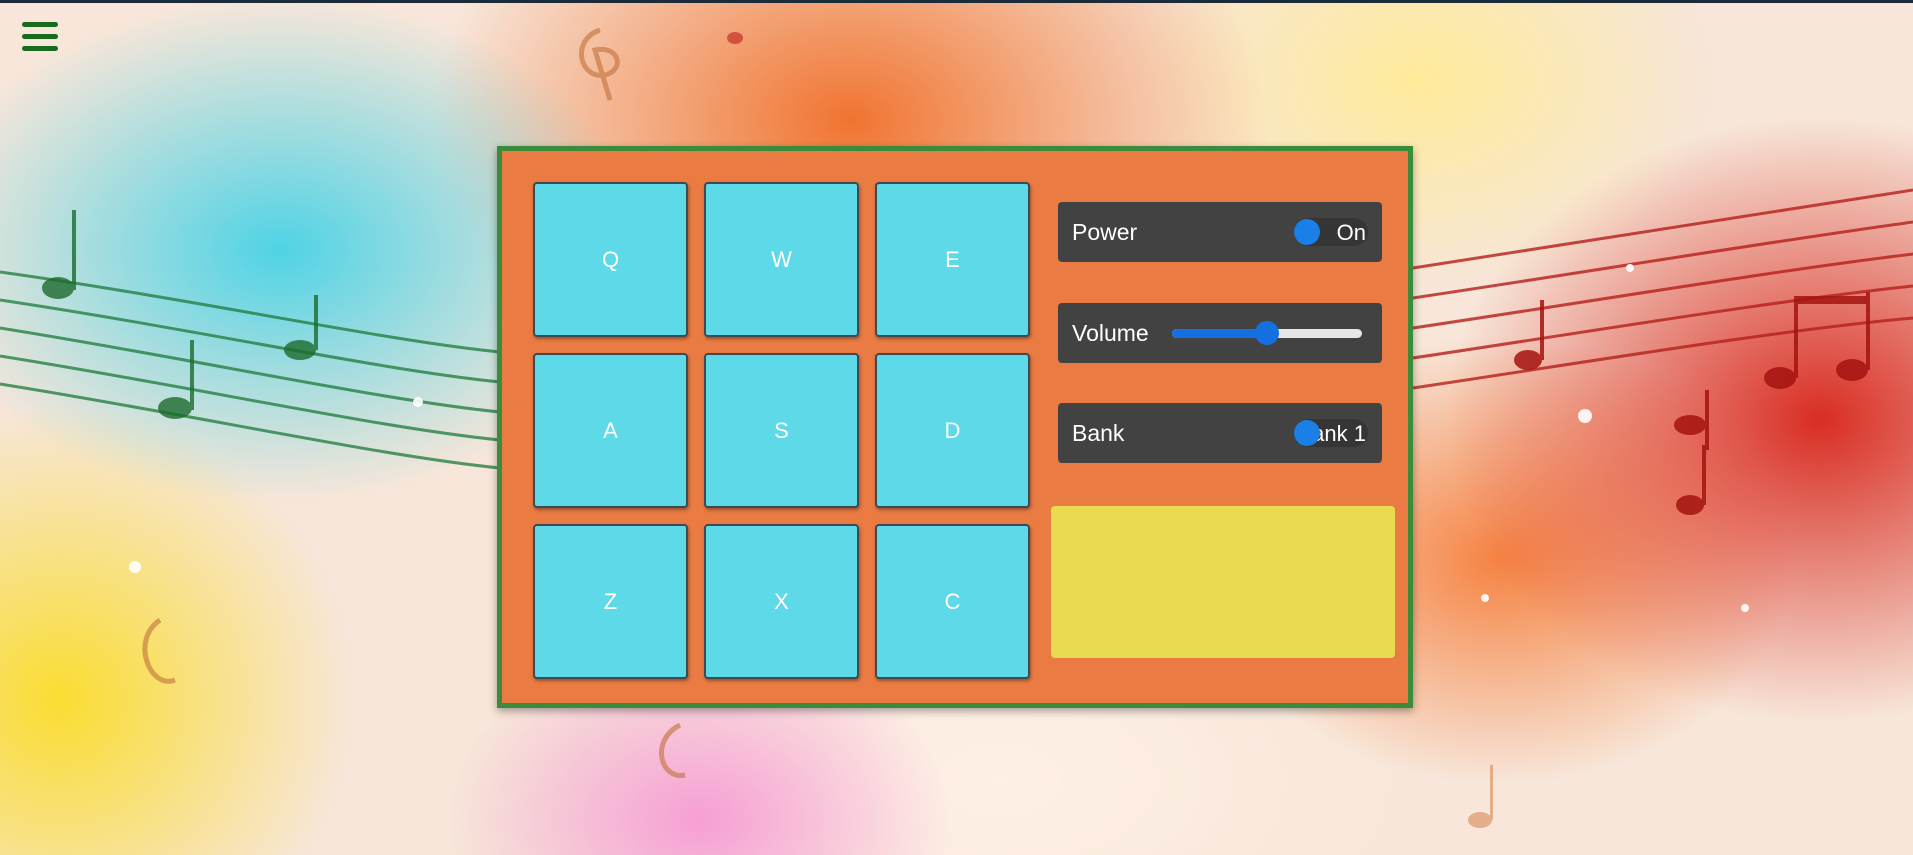 This screenshot has width=1913, height=855. Describe the element at coordinates (610, 601) in the screenshot. I see `drum-pad-z: Z` at that location.